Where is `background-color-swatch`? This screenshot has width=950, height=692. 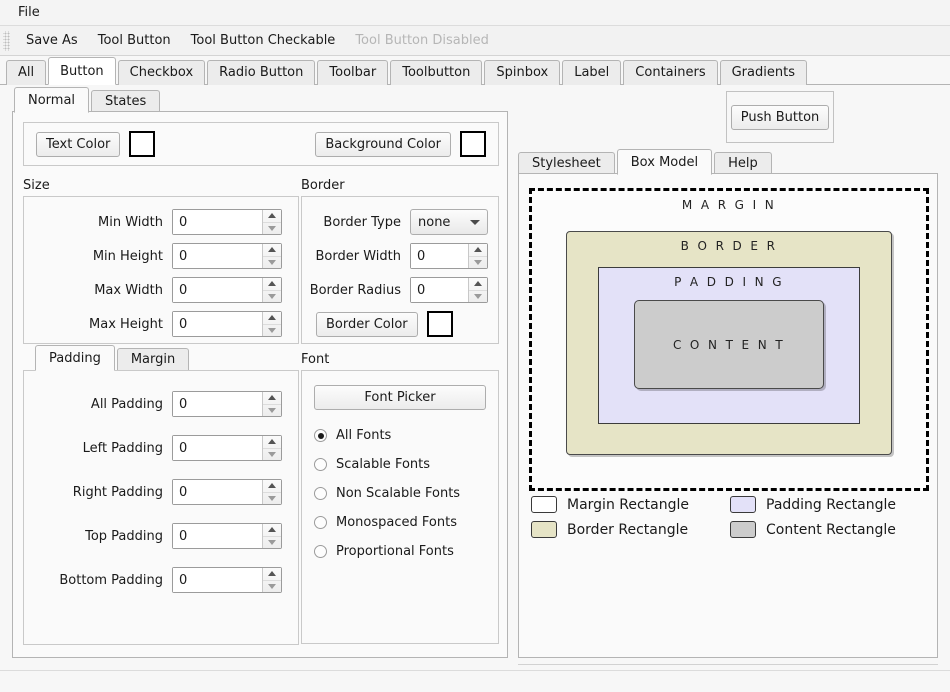
background-color-swatch is located at coordinates (473, 144).